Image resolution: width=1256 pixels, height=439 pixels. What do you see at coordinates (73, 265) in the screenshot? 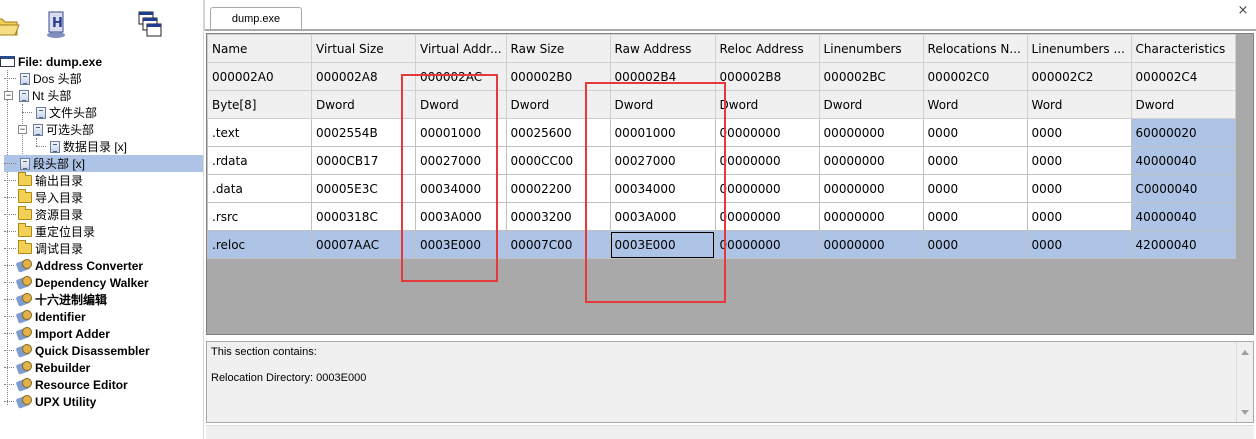
I see `tree-item-address-converter: Address Converter` at bounding box center [73, 265].